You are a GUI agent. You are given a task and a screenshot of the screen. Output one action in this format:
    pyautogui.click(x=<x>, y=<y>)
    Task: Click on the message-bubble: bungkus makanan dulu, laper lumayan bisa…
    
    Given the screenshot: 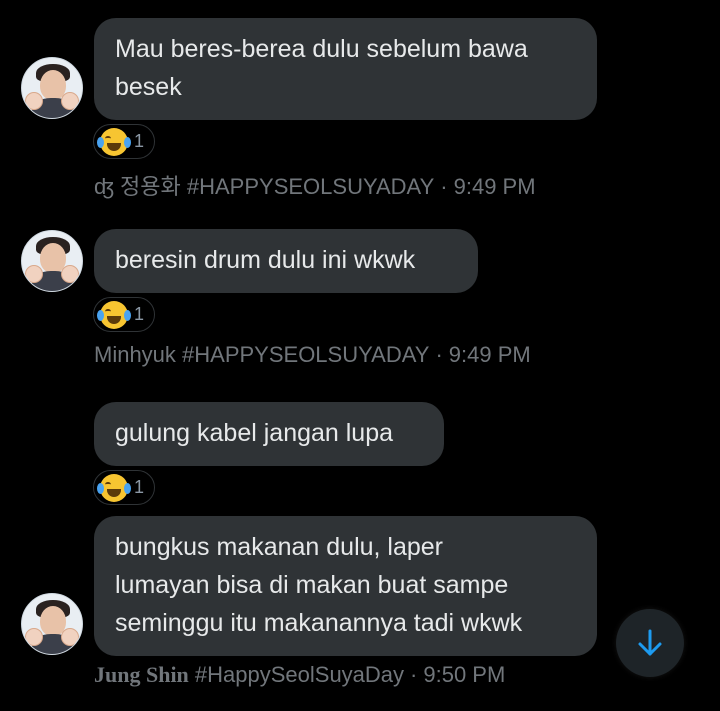 What is the action you would take?
    pyautogui.click(x=345, y=586)
    